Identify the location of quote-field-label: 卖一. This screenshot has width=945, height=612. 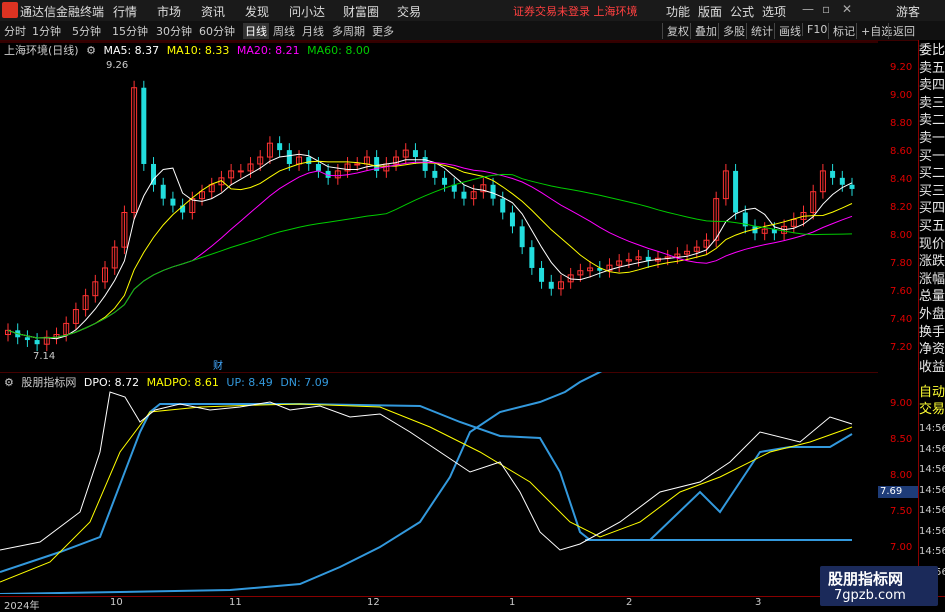
(932, 138).